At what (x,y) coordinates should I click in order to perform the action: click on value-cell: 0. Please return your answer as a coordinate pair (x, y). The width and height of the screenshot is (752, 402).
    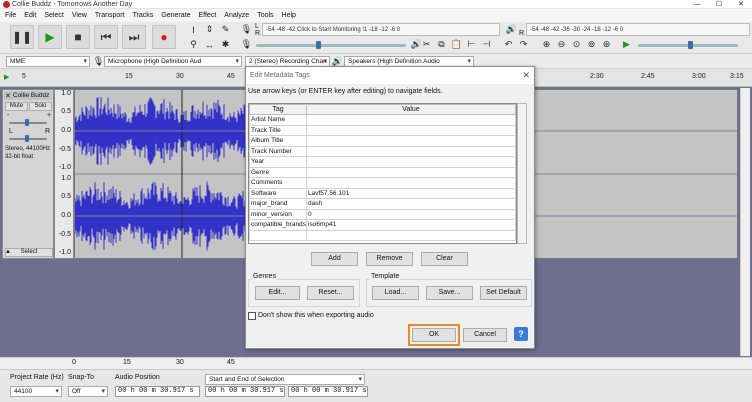
    Looking at the image, I should click on (411, 214).